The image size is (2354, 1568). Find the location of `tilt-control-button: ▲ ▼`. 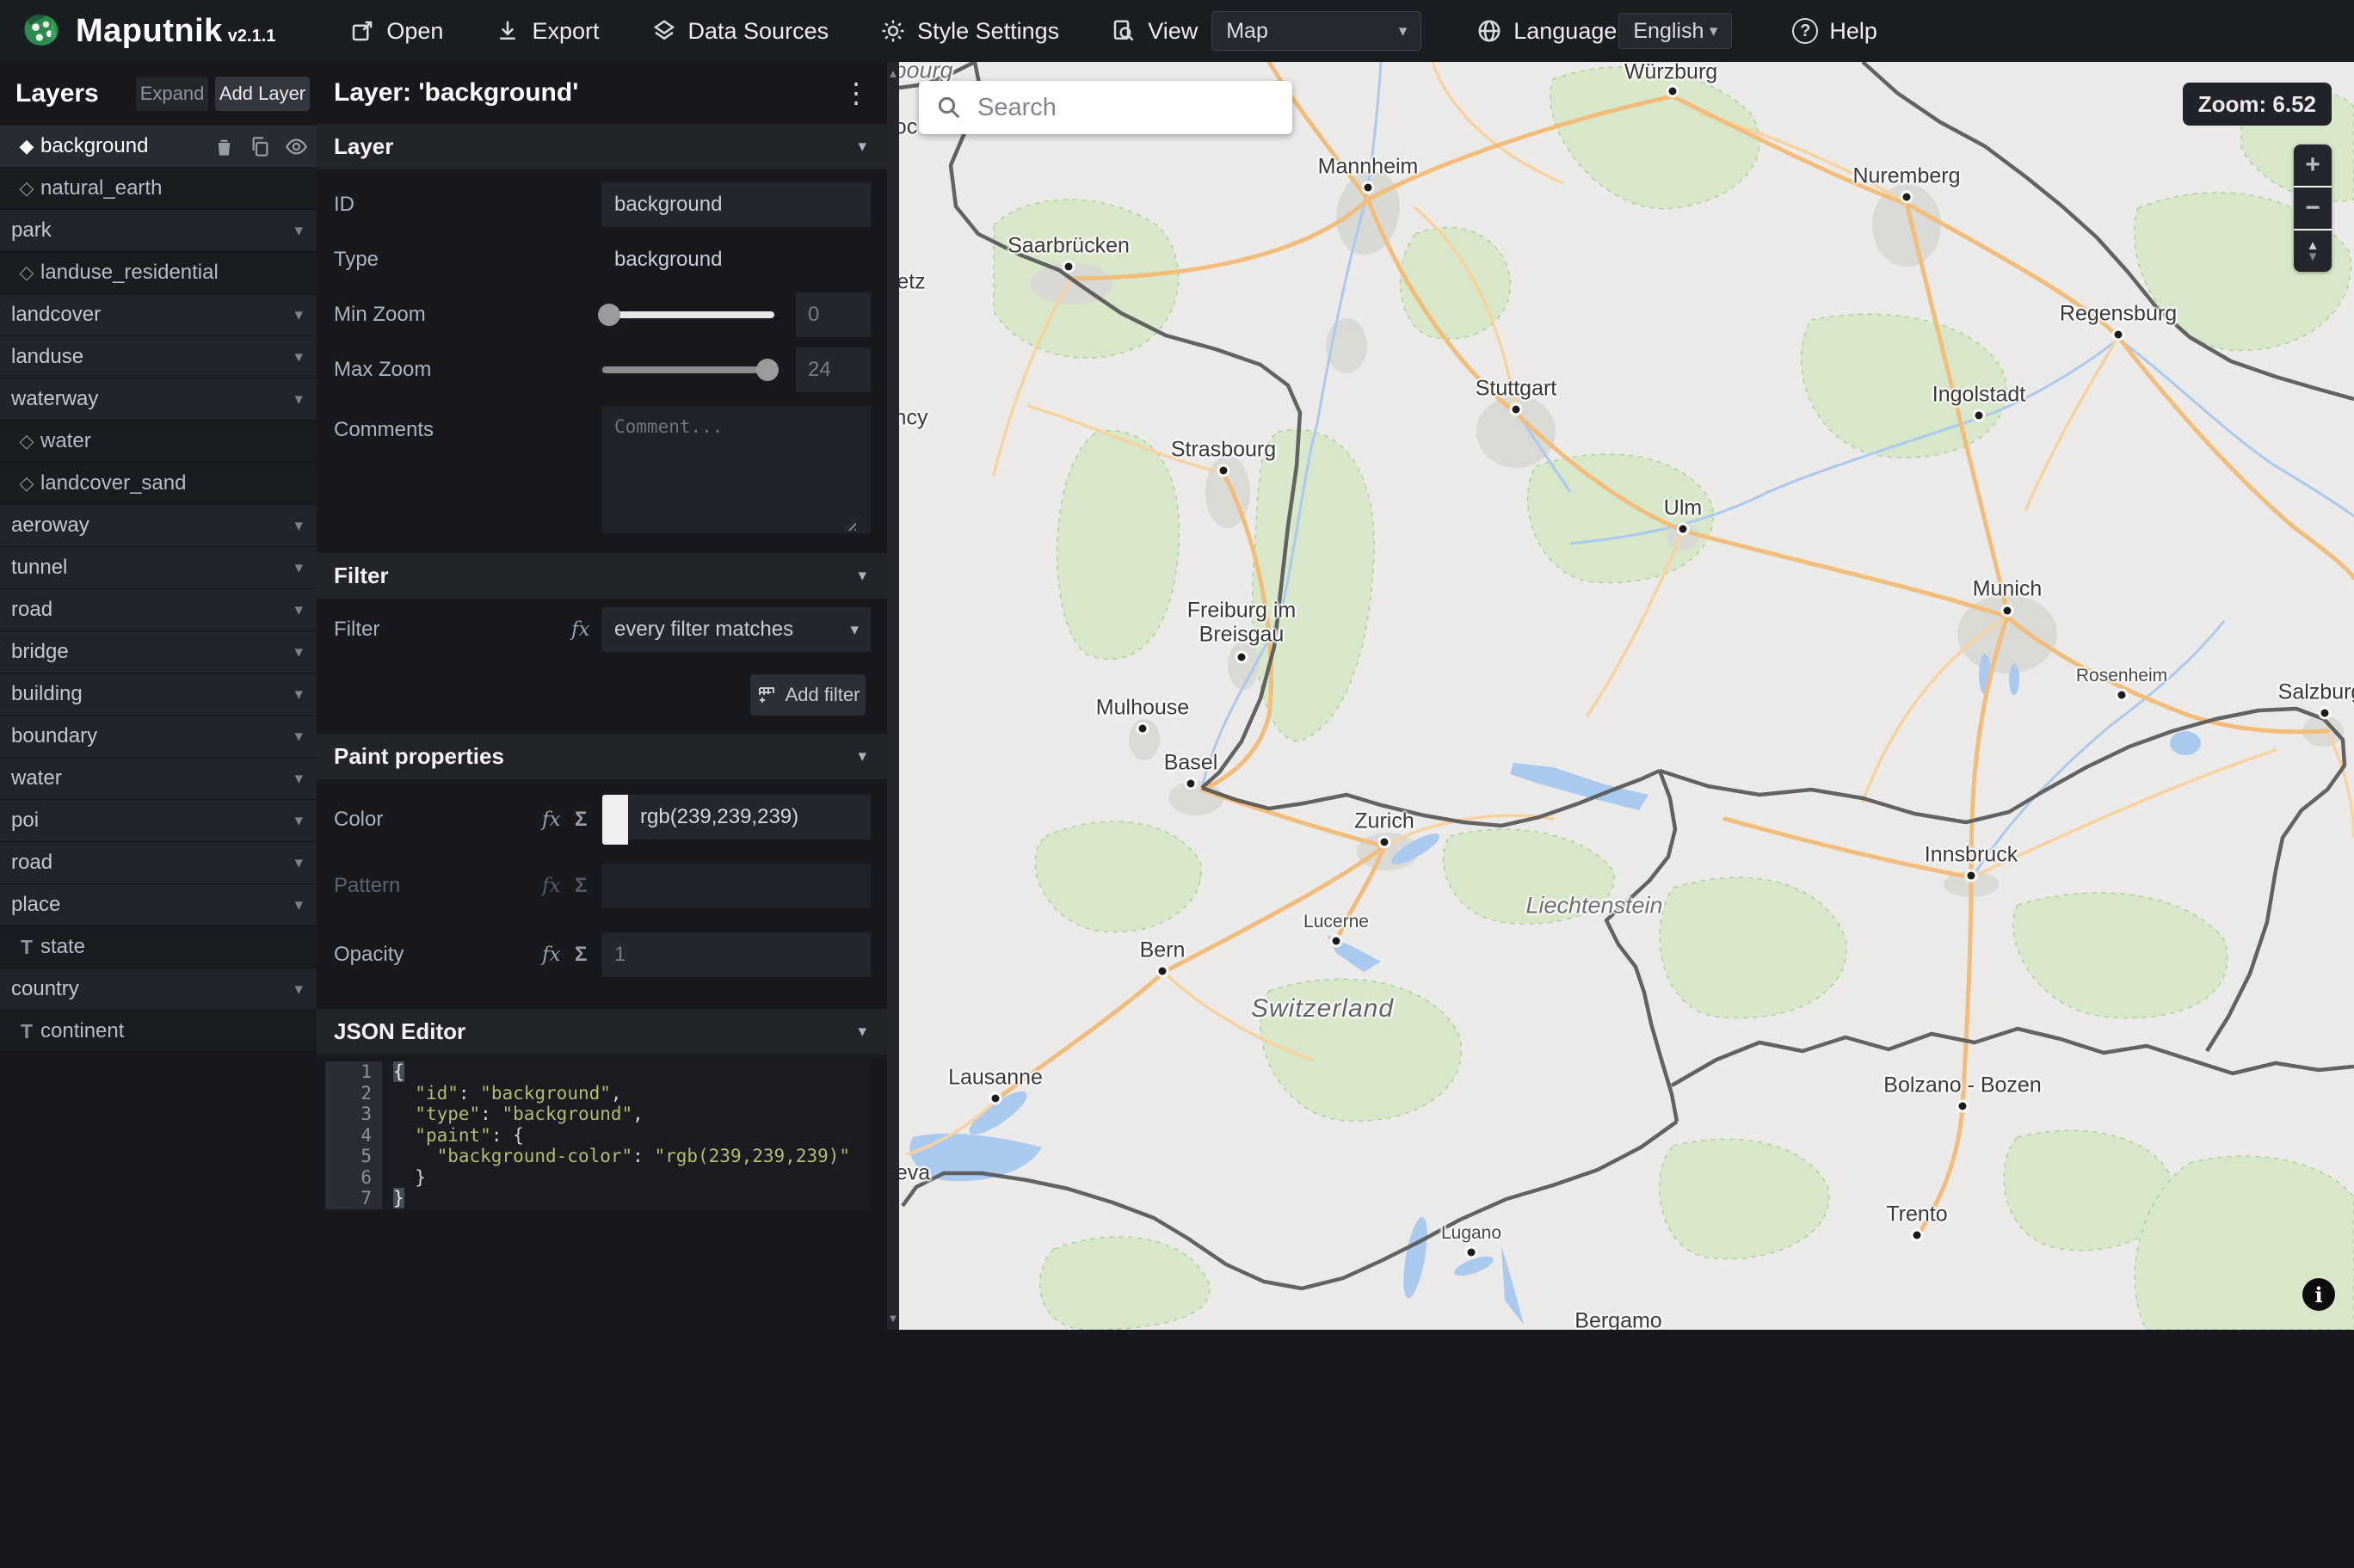

tilt-control-button: ▲ ▼ is located at coordinates (2313, 252).